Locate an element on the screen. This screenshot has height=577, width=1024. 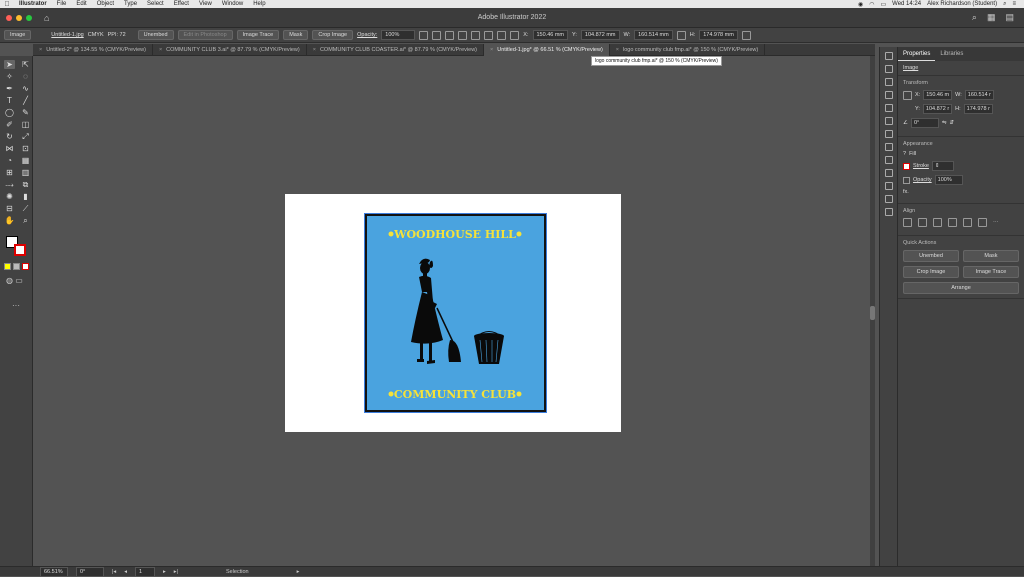
next-artboard-icon: ▸ is located at coordinates (164, 572).